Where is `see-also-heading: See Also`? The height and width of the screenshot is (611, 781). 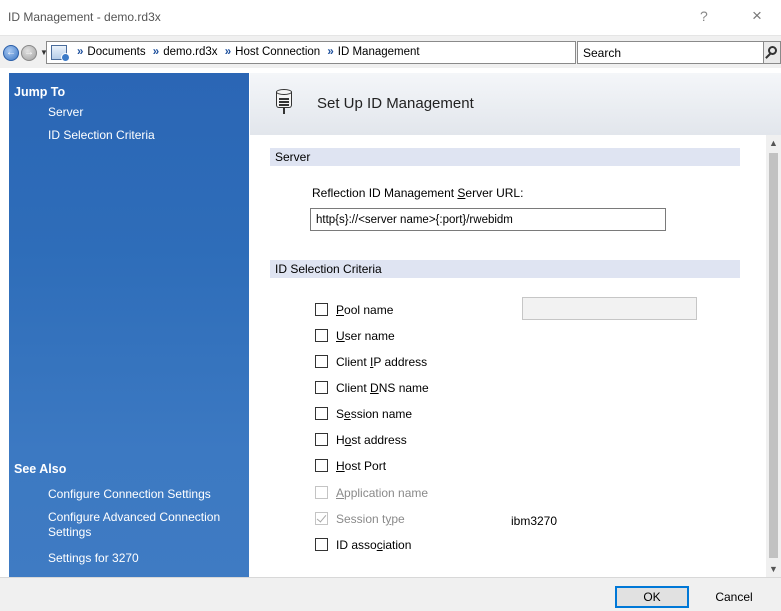
see-also-heading: See Also is located at coordinates (40, 469).